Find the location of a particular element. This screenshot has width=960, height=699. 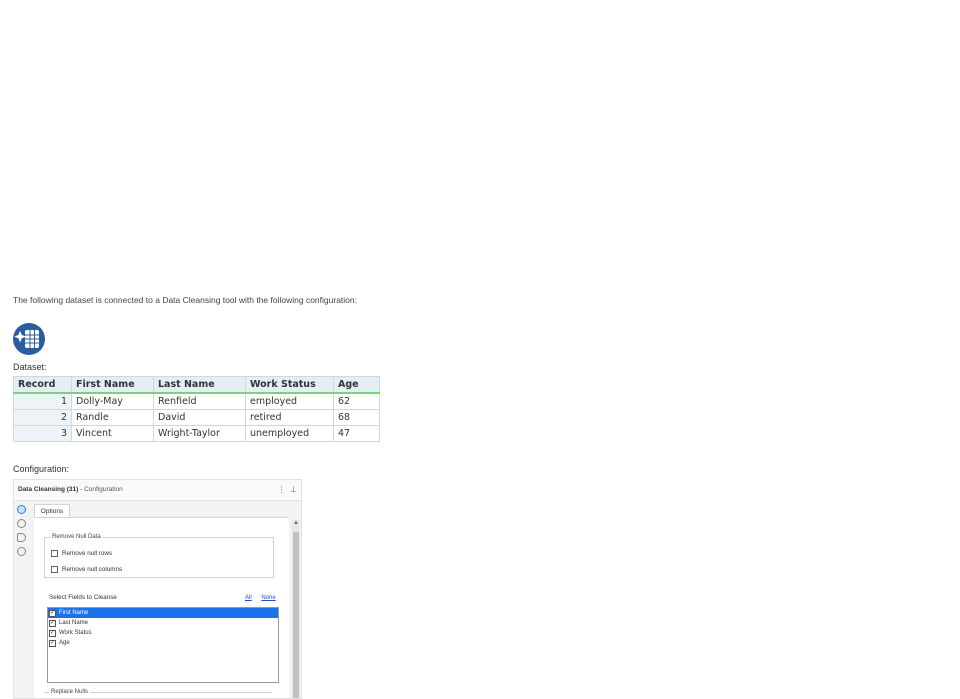

field-name: Age is located at coordinates (64, 643).